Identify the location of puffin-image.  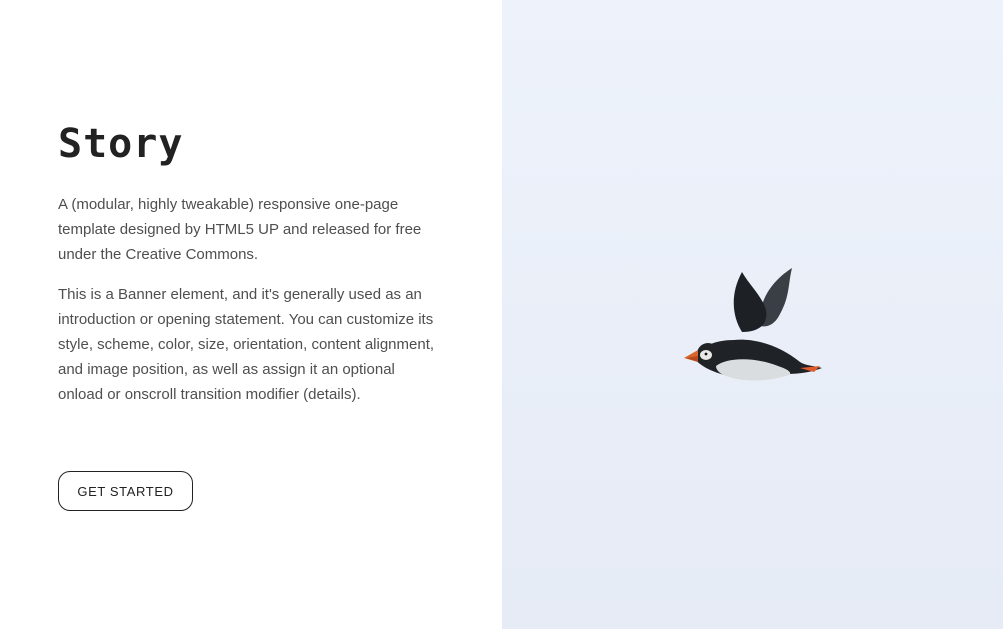
(753, 324).